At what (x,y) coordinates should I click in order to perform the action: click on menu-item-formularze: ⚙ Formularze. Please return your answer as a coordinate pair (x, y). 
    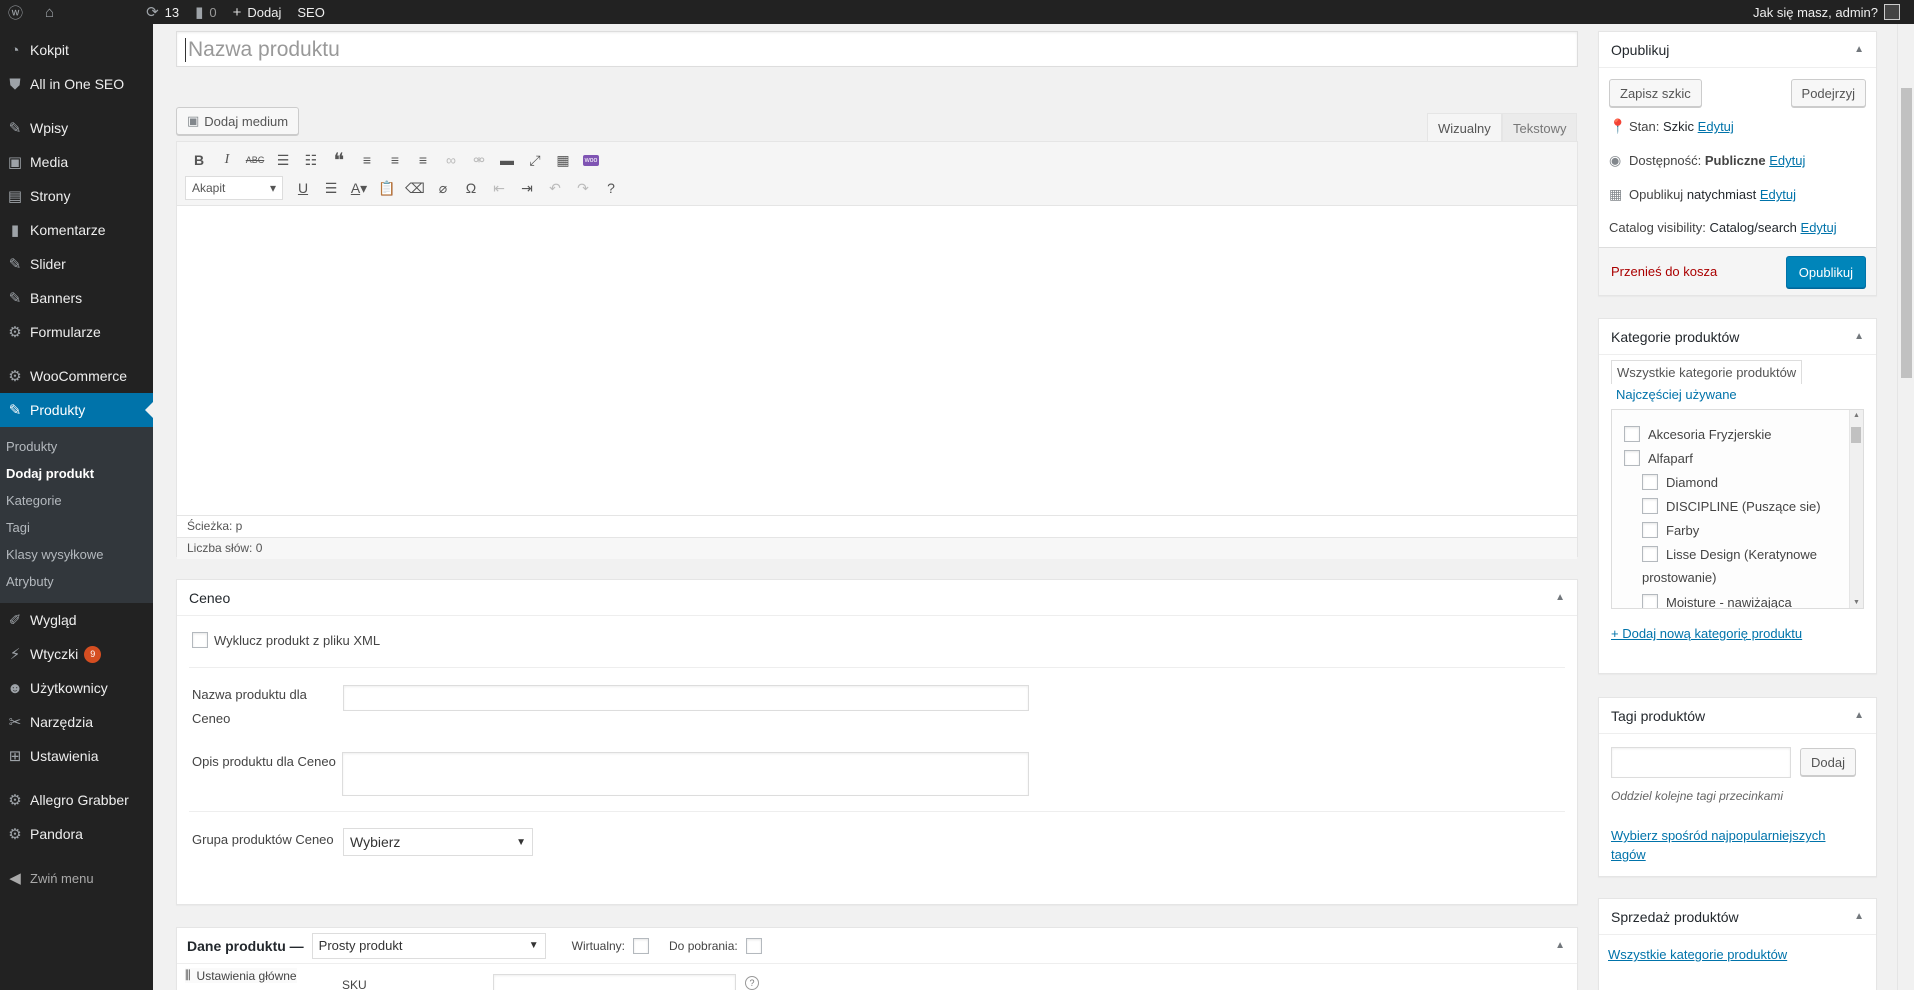
    Looking at the image, I should click on (76, 332).